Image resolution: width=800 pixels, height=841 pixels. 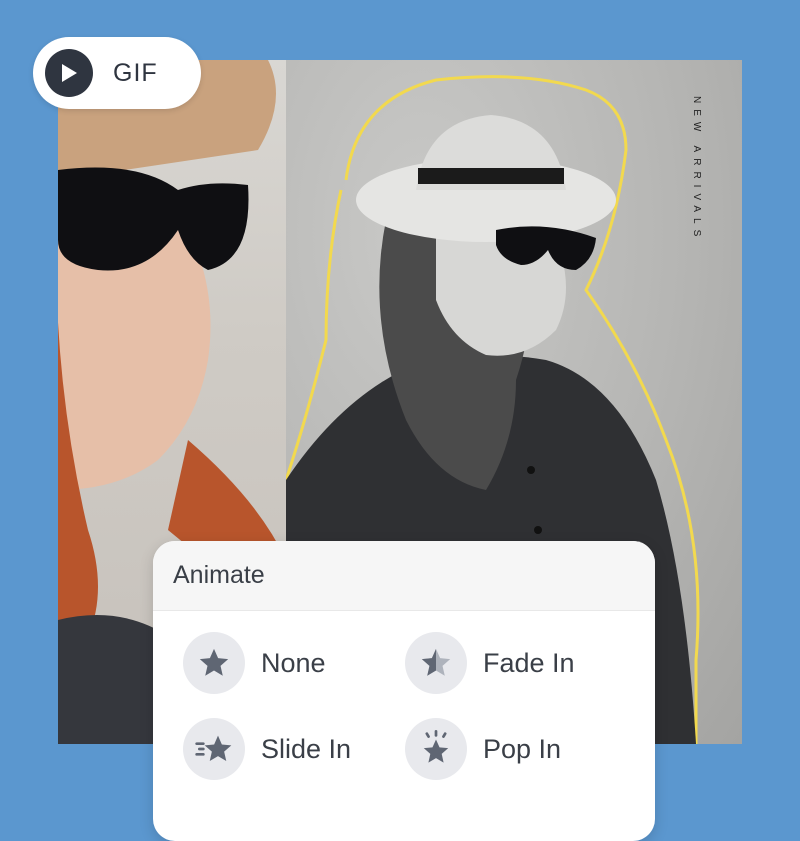 What do you see at coordinates (293, 662) in the screenshot?
I see `animate-option-none-label: None` at bounding box center [293, 662].